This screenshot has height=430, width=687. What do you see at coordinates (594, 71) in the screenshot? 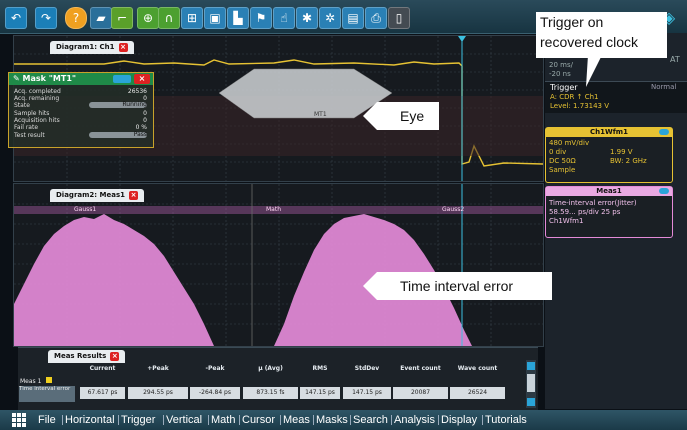
I see `trigger-callout-arrow` at bounding box center [594, 71].